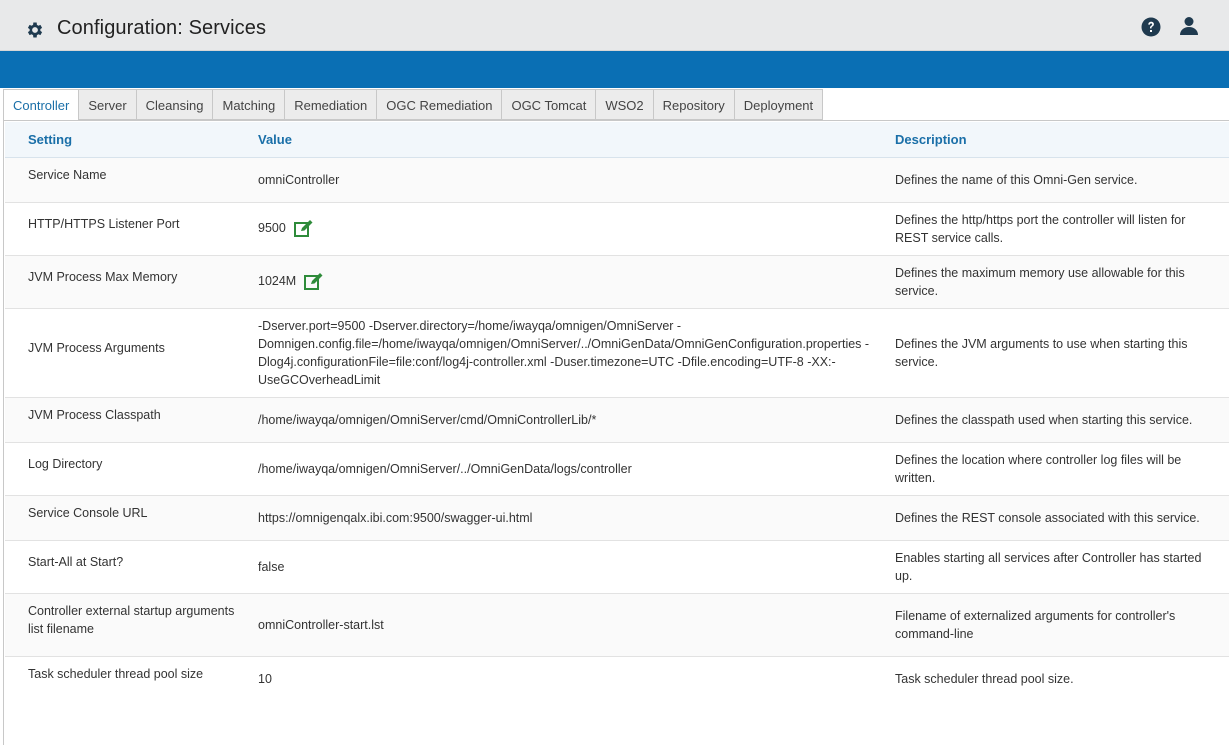  Describe the element at coordinates (1151, 27) in the screenshot. I see `question-circle-icon` at that location.